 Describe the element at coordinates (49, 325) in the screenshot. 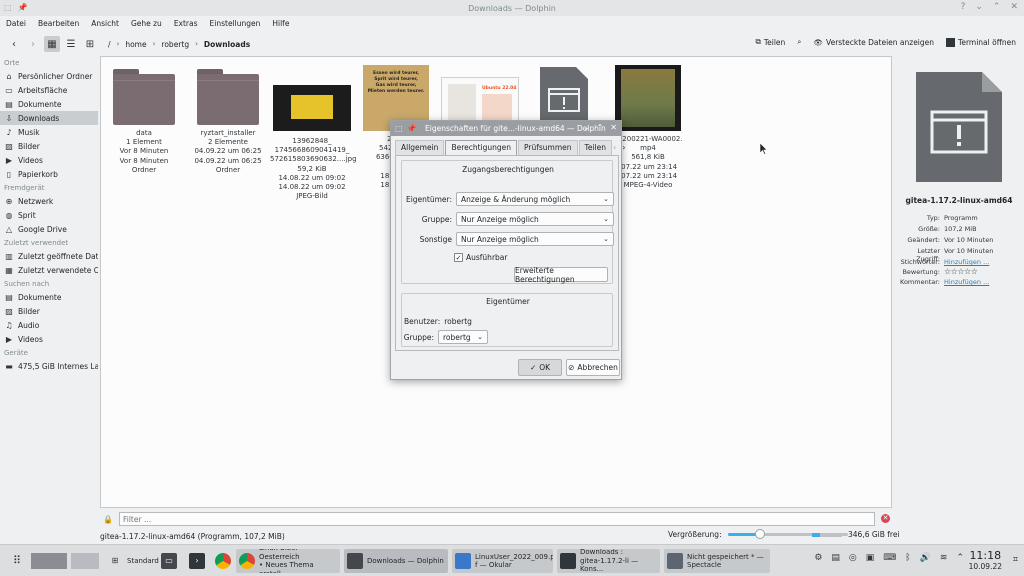

I see `sidebar-item: ♫ Audio` at that location.